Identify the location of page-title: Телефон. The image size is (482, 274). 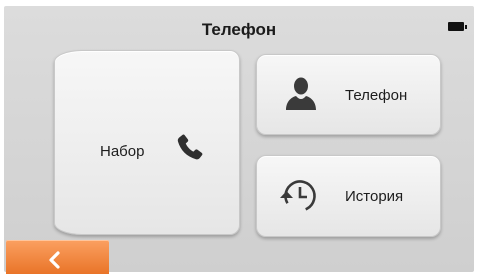
(239, 29).